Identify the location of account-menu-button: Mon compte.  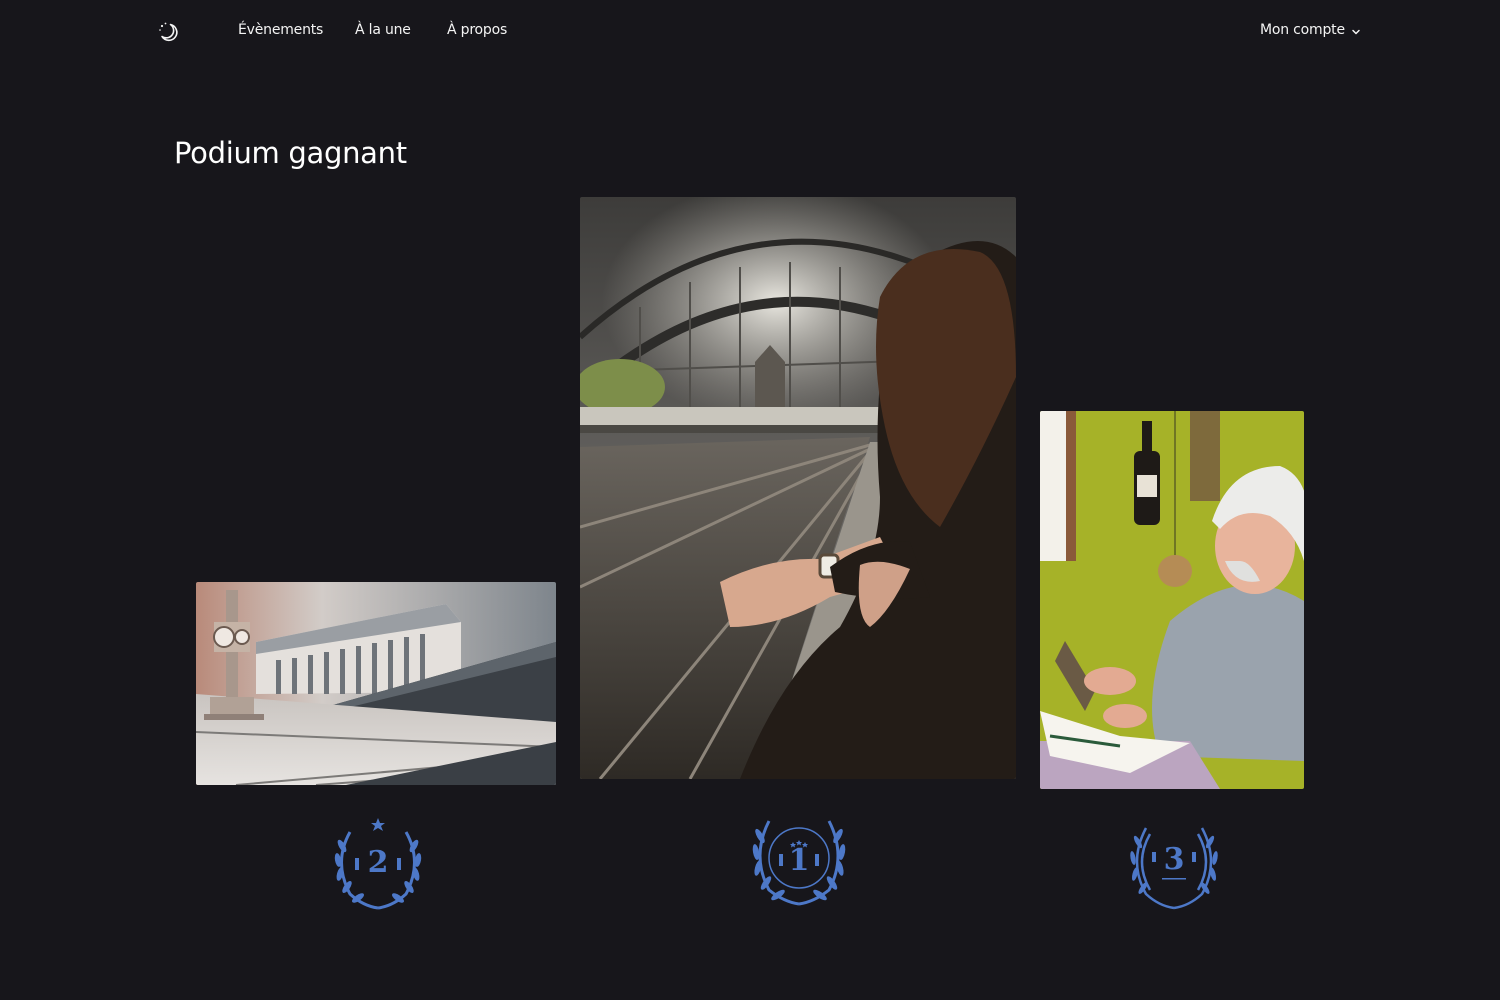
(1310, 30).